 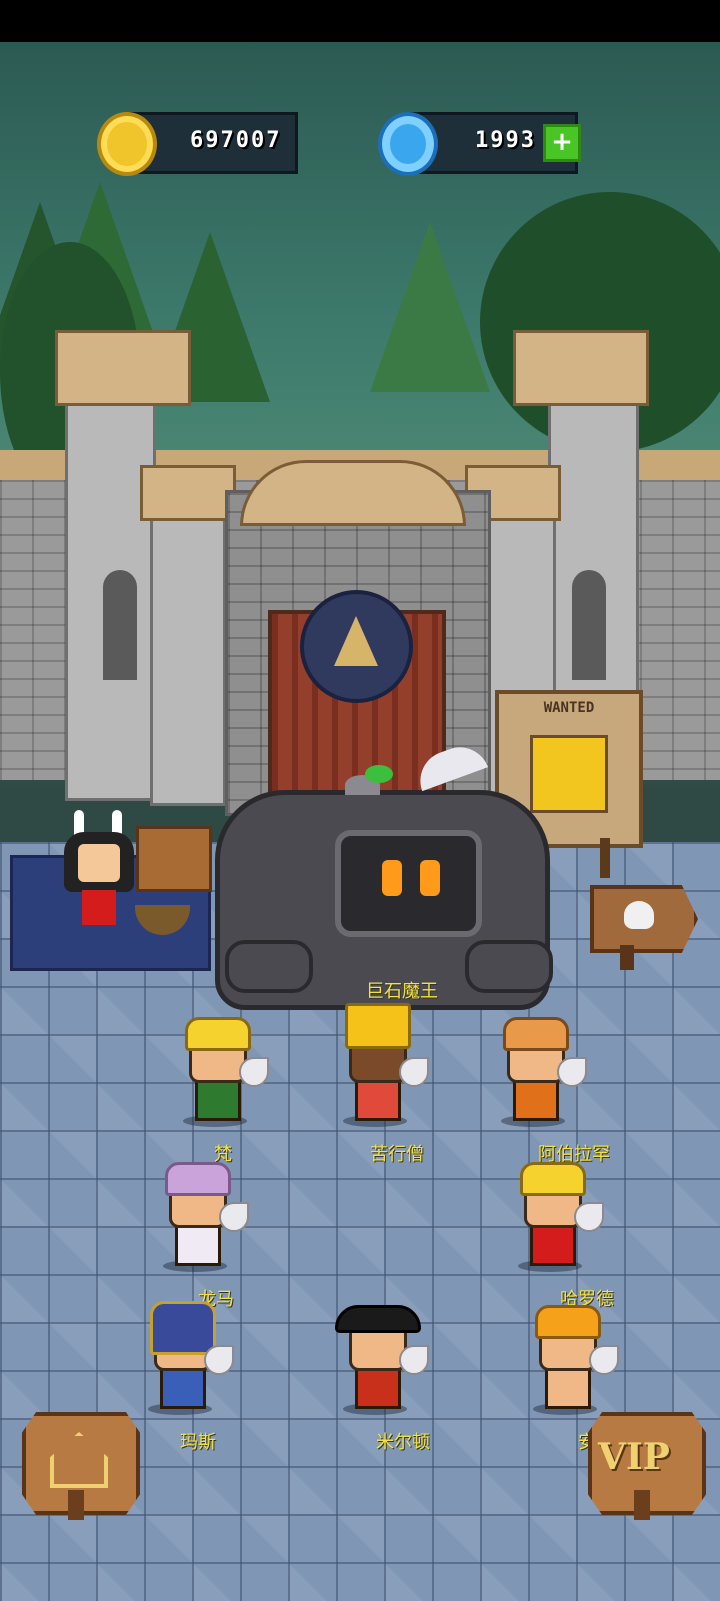 I want to click on merchant-girl, so click(x=99, y=870).